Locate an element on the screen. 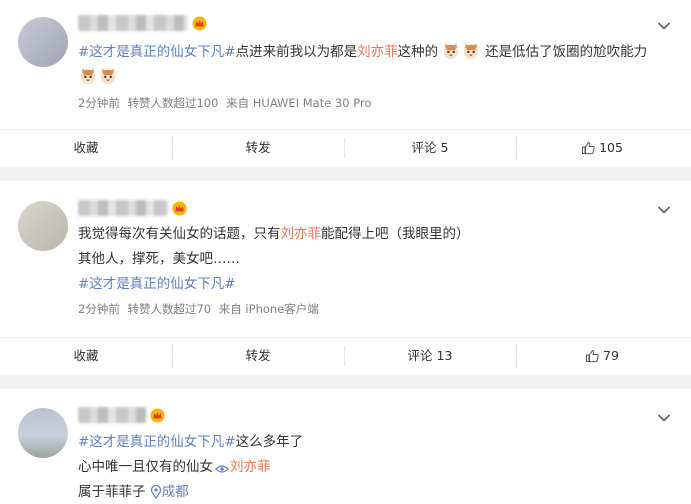  post-text: 这种的 is located at coordinates (418, 52).